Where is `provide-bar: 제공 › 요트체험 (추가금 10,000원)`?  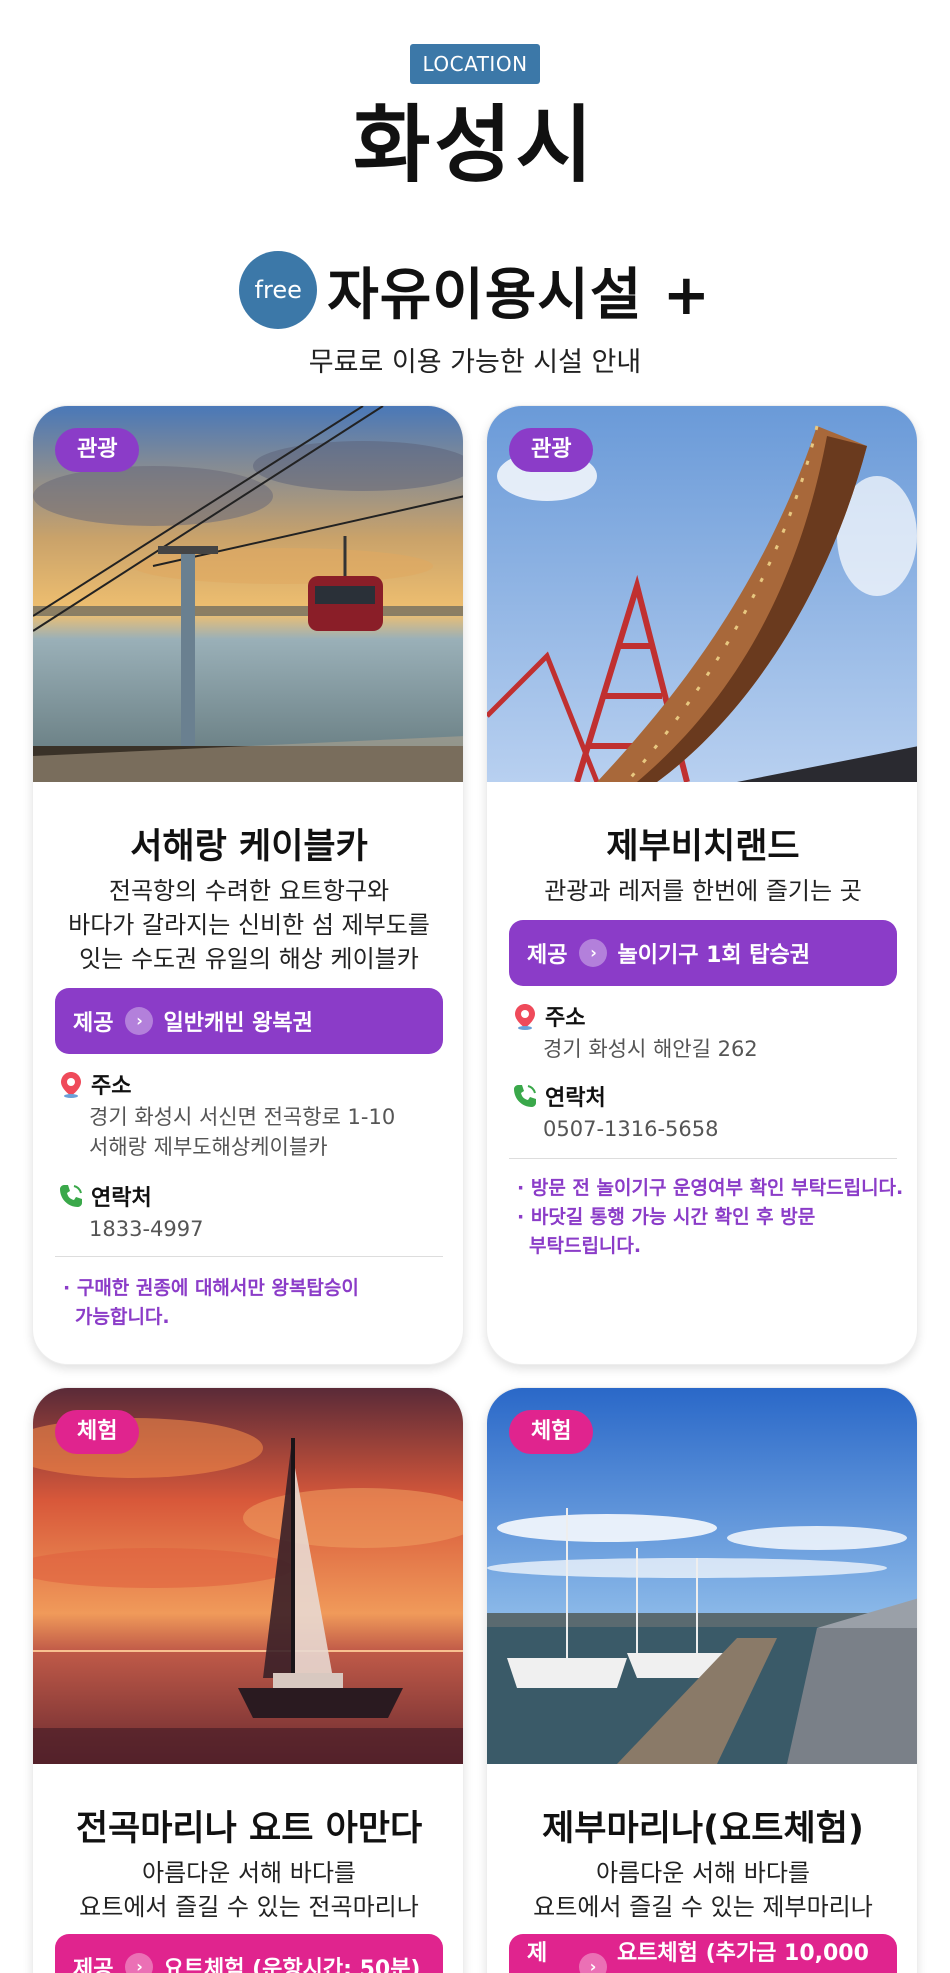
provide-bar: 제공 › 요트체험 (추가금 10,000원) is located at coordinates (703, 1953).